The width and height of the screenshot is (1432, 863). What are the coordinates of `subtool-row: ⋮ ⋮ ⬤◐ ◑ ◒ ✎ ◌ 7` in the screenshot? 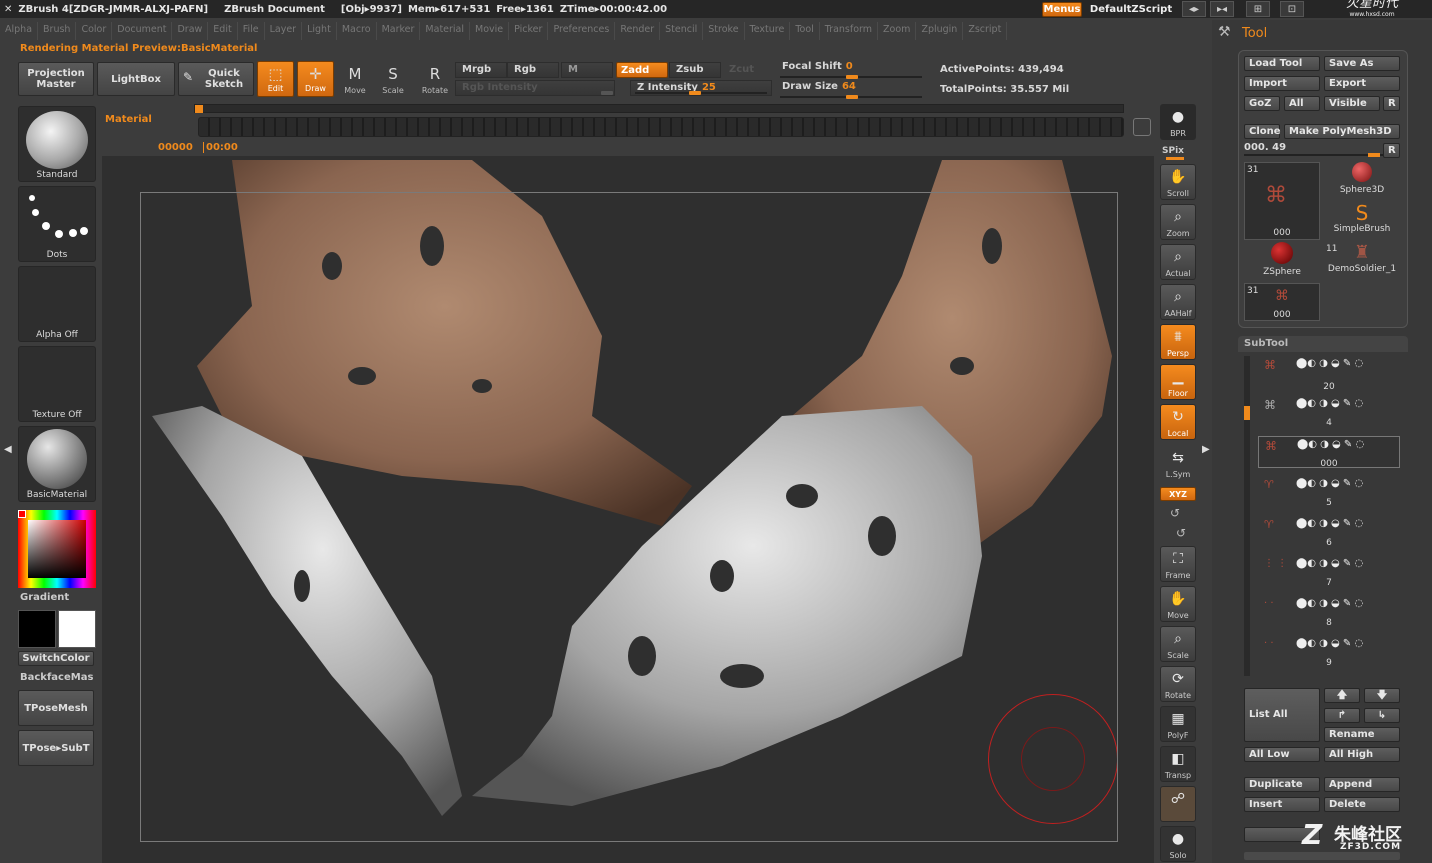 It's located at (1329, 572).